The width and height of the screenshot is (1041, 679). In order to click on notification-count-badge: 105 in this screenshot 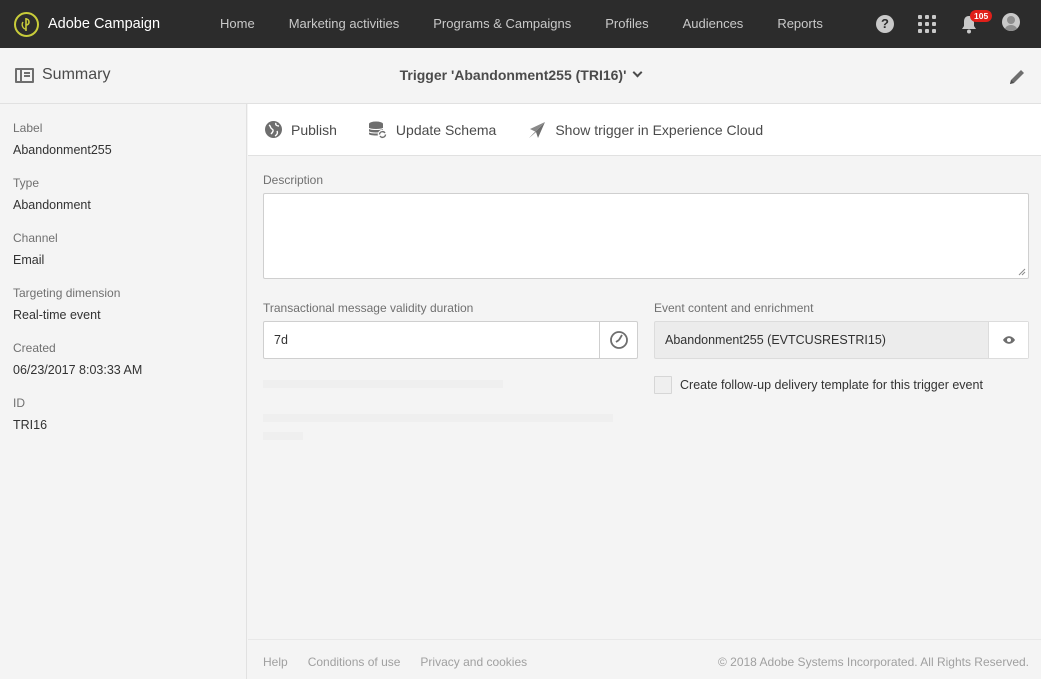, I will do `click(981, 16)`.